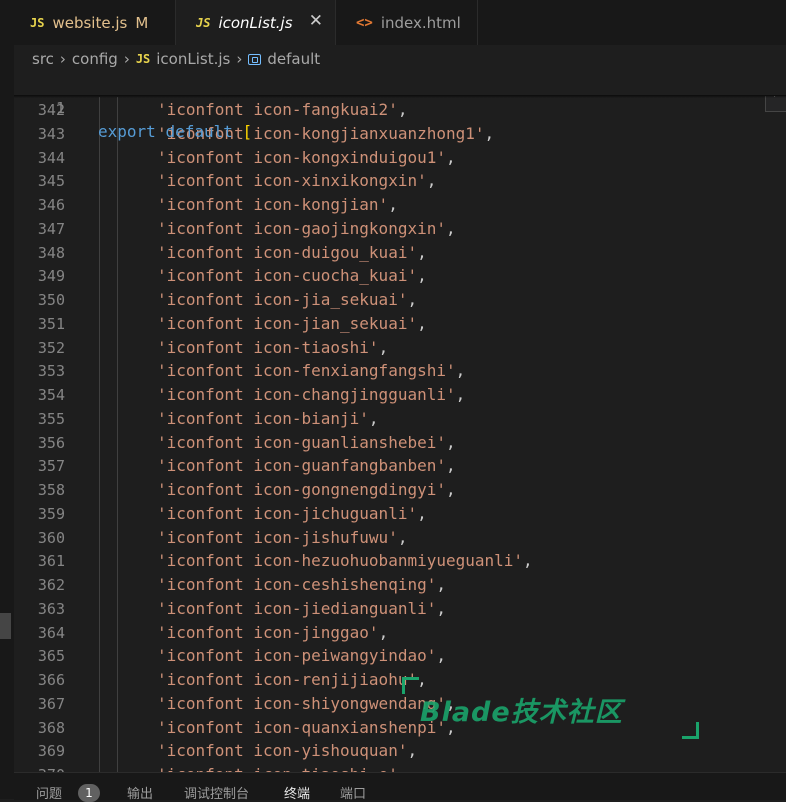 This screenshot has height=802, width=786. What do you see at coordinates (95, 59) in the screenshot?
I see `breadcrumb-item-config: config` at bounding box center [95, 59].